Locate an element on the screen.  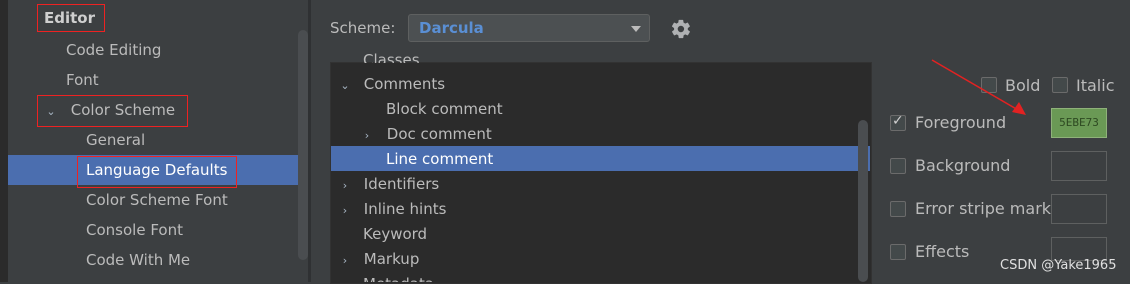
tree-row-doc-comment-label: Doc comment is located at coordinates (439, 134).